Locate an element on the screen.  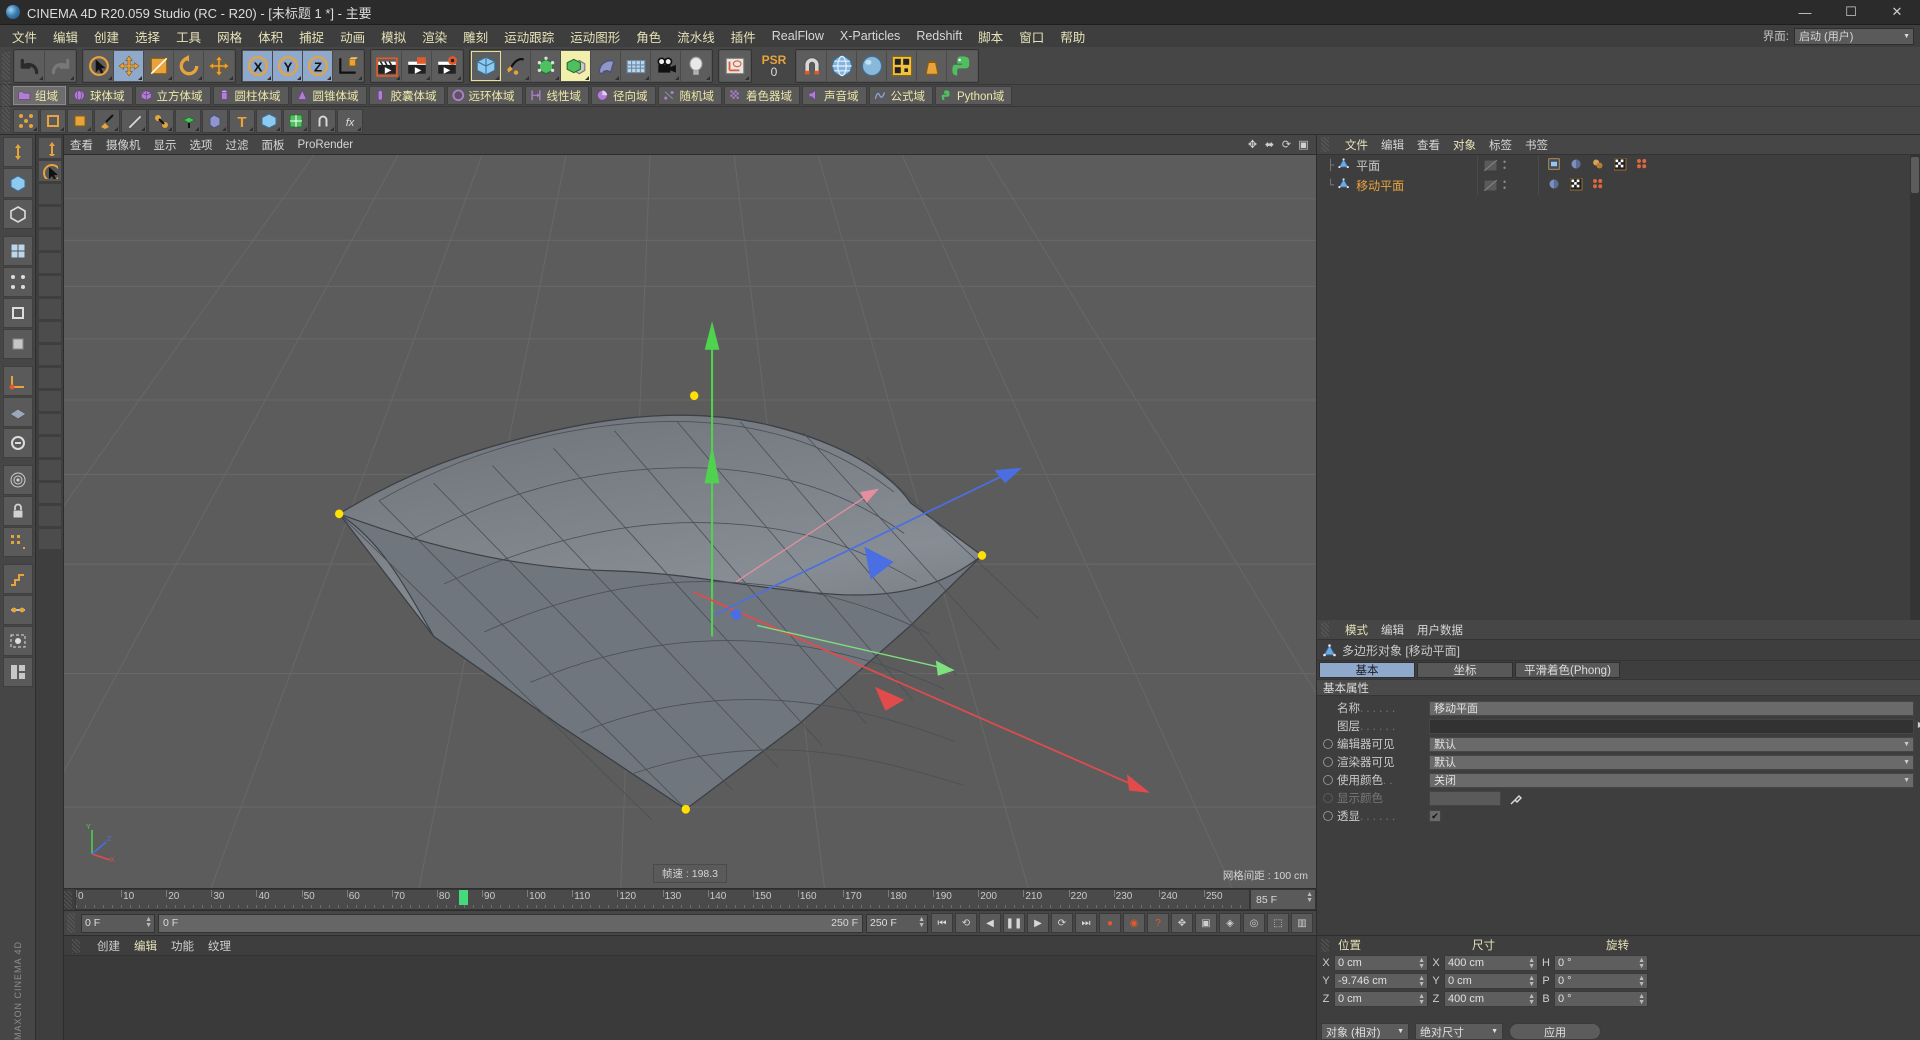
field-button-11: 声音域 is located at coordinates (834, 95).